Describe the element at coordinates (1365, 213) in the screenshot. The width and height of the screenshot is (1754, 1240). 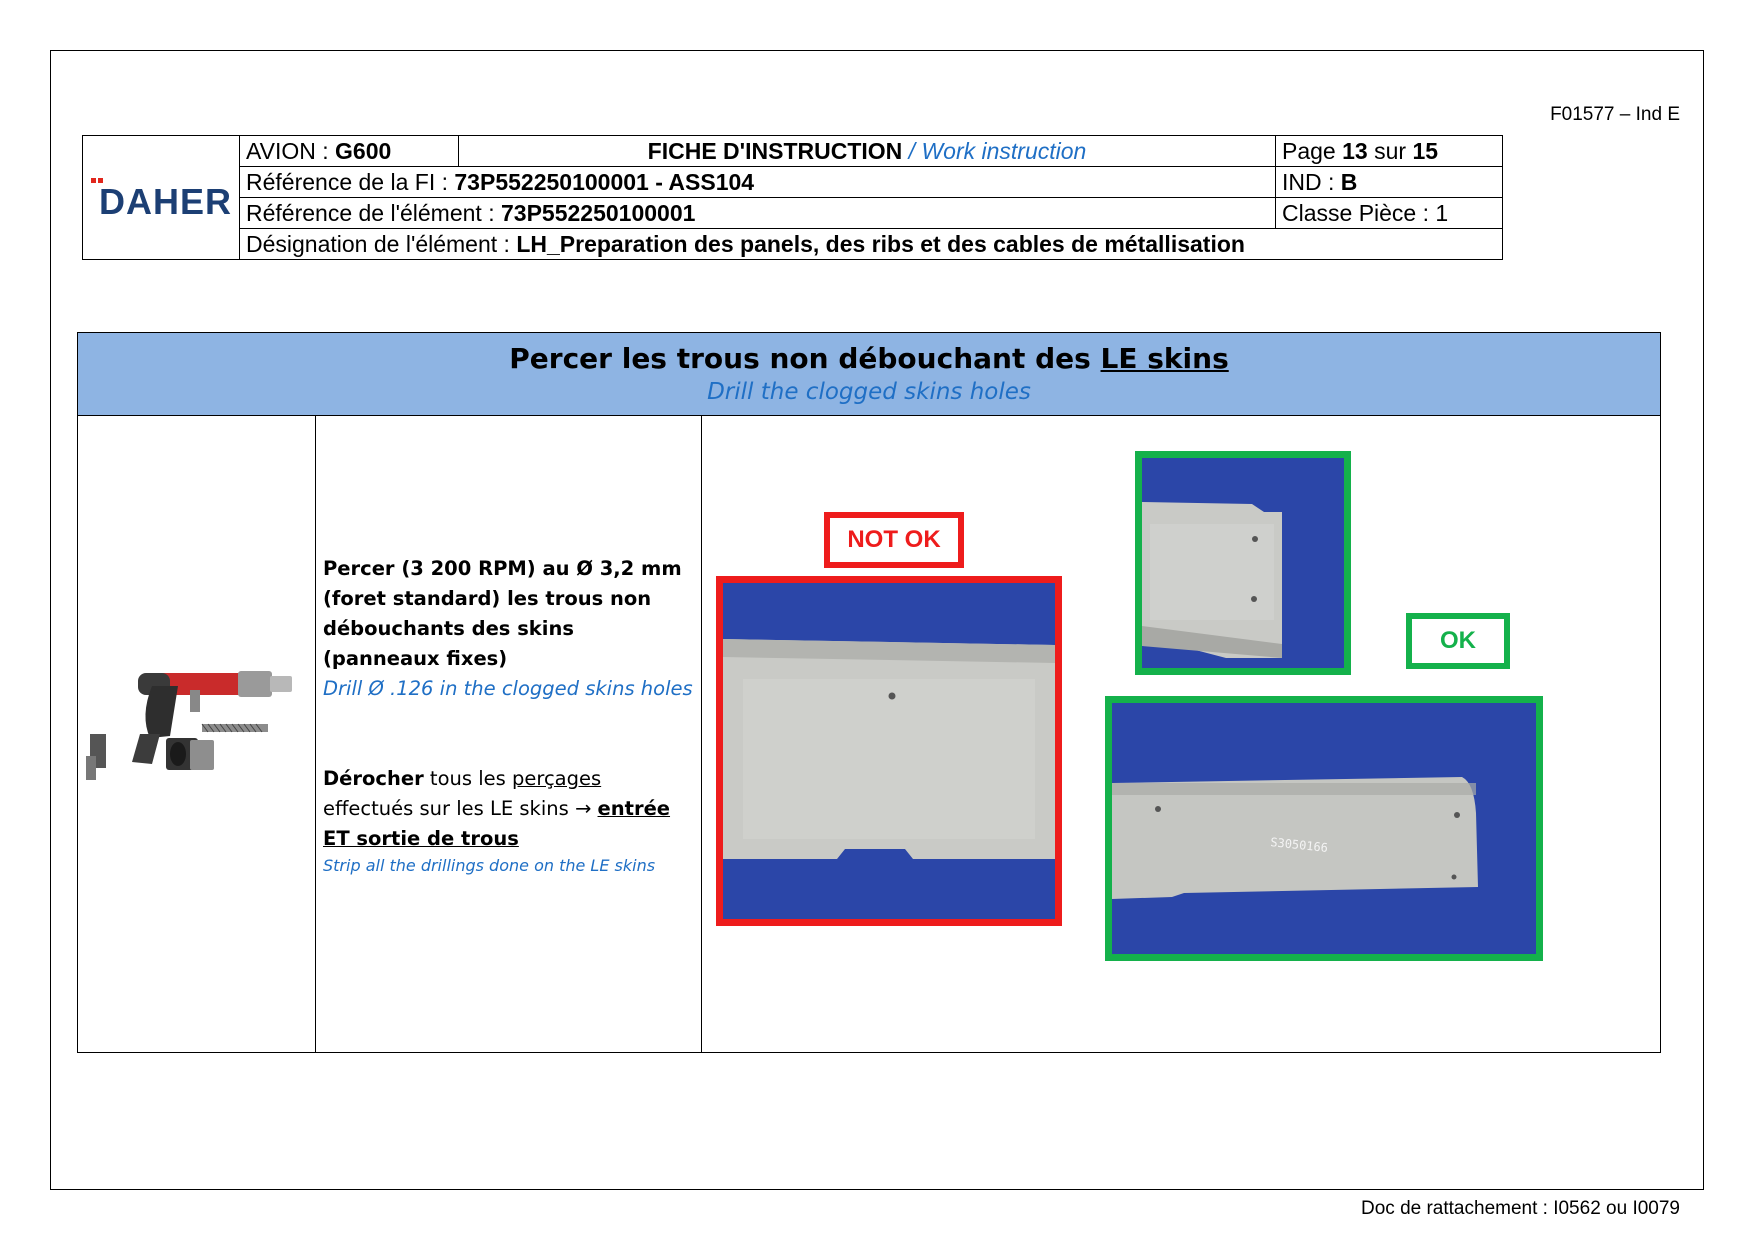
I see `classe-label: Classe Pièce : 1` at that location.